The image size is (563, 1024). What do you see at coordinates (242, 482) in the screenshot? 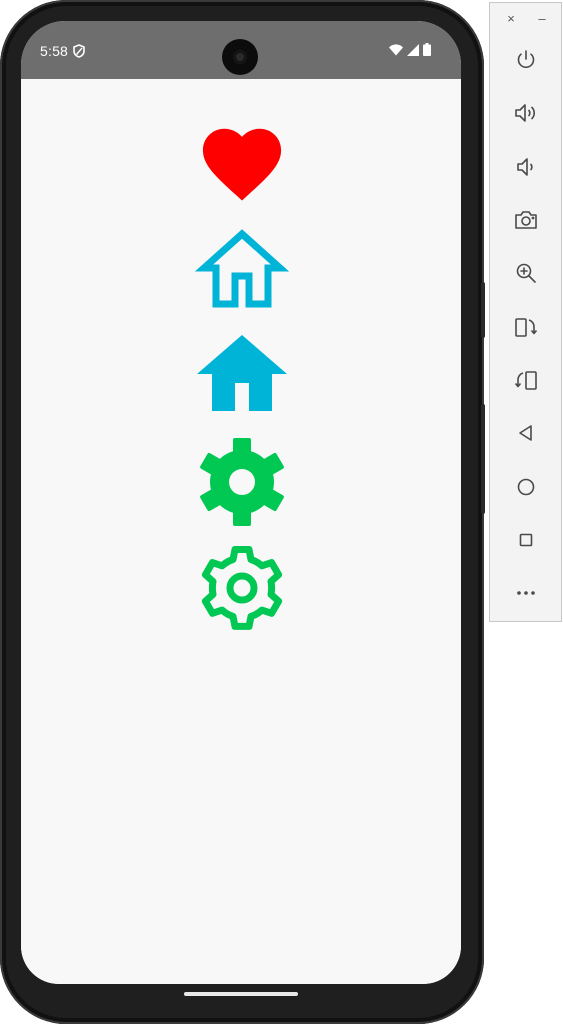
I see `settings-filled-icon` at bounding box center [242, 482].